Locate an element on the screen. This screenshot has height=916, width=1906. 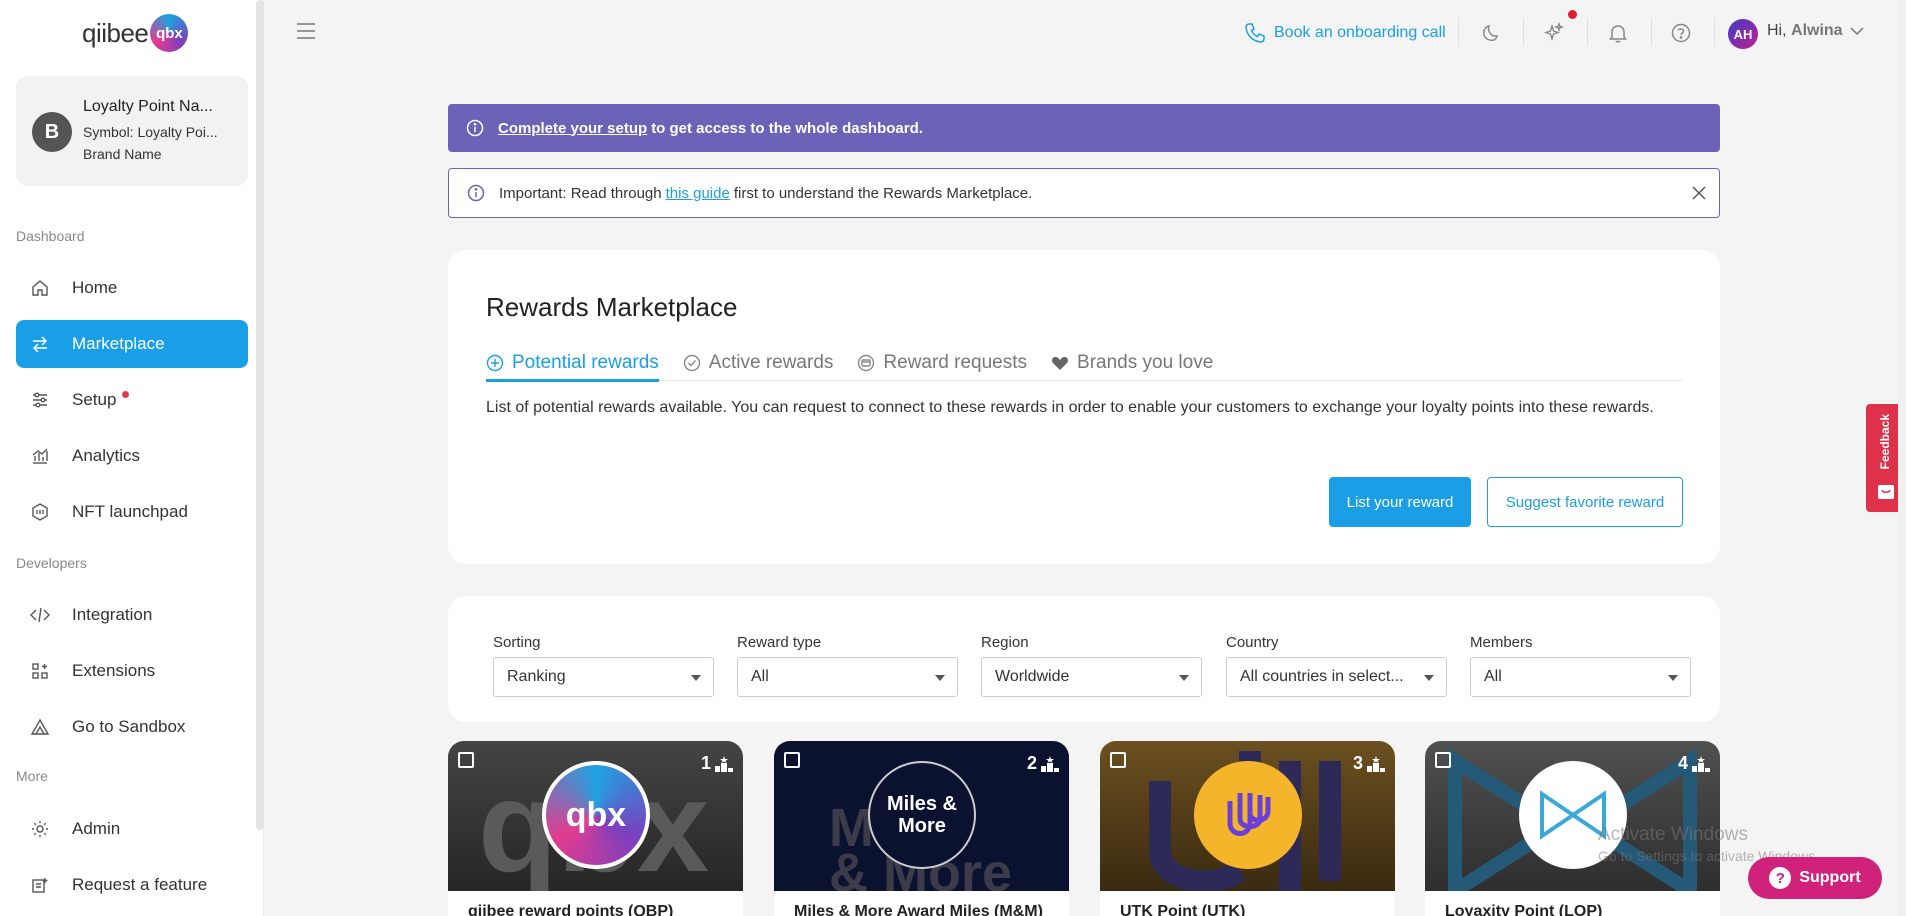
list-your-reward-button: List your reward is located at coordinates (1400, 502).